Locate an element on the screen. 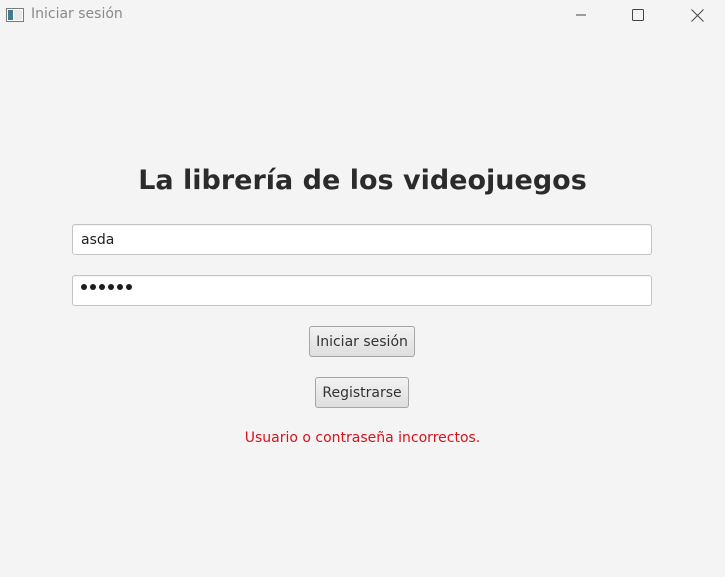 The height and width of the screenshot is (577, 725). close-button is located at coordinates (697, 15).